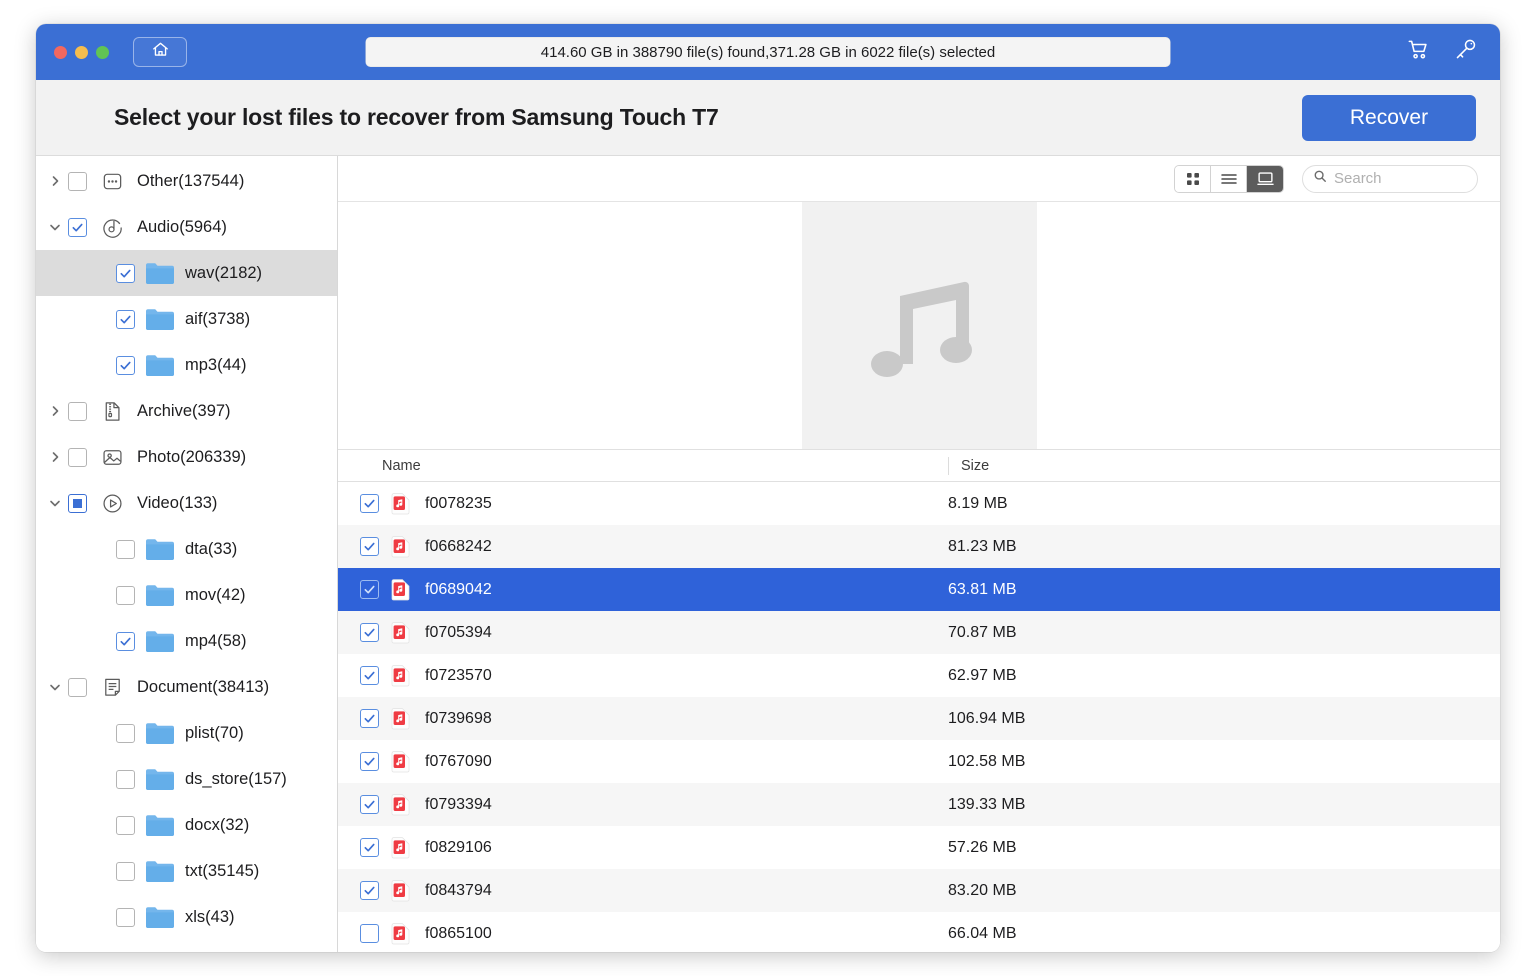 This screenshot has width=1536, height=976. I want to click on sidebar-item-docx: docx(32), so click(186, 825).